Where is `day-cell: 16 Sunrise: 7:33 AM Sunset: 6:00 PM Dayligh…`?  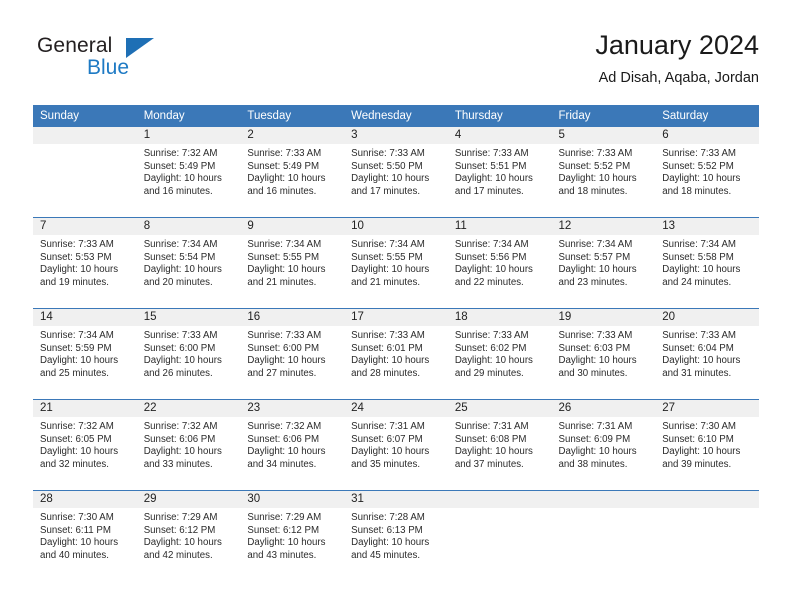
day-cell: 16 Sunrise: 7:33 AM Sunset: 6:00 PM Dayligh… is located at coordinates (292, 354).